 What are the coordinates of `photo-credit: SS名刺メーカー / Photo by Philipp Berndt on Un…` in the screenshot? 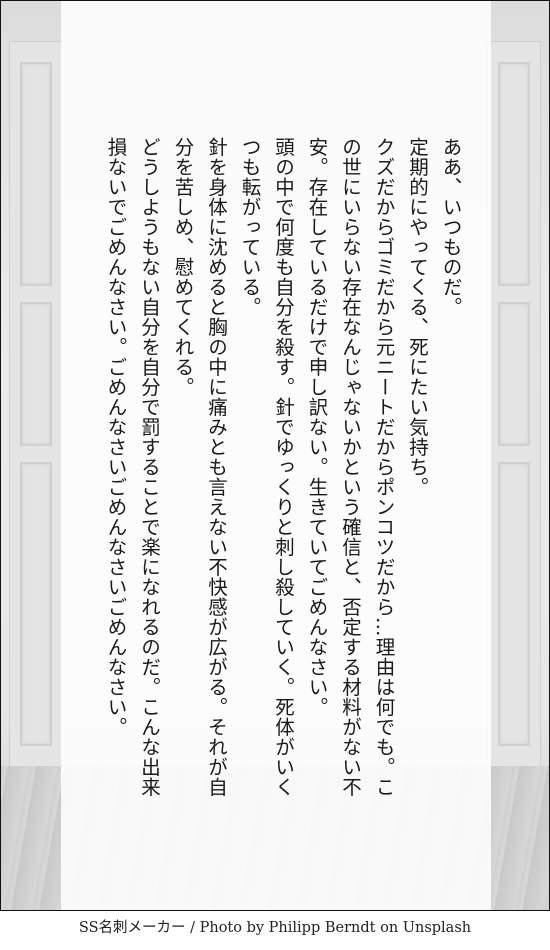 It's located at (275, 928).